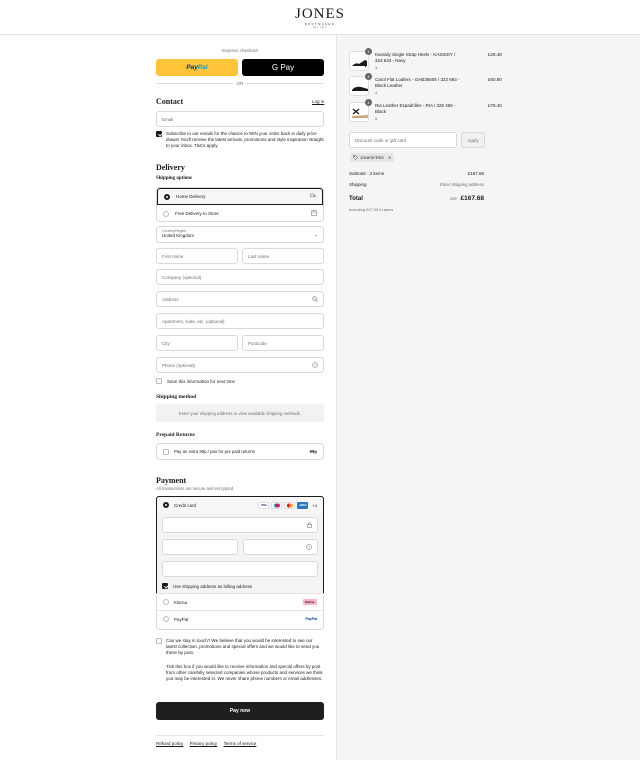  I want to click on store-icon, so click(314, 213).